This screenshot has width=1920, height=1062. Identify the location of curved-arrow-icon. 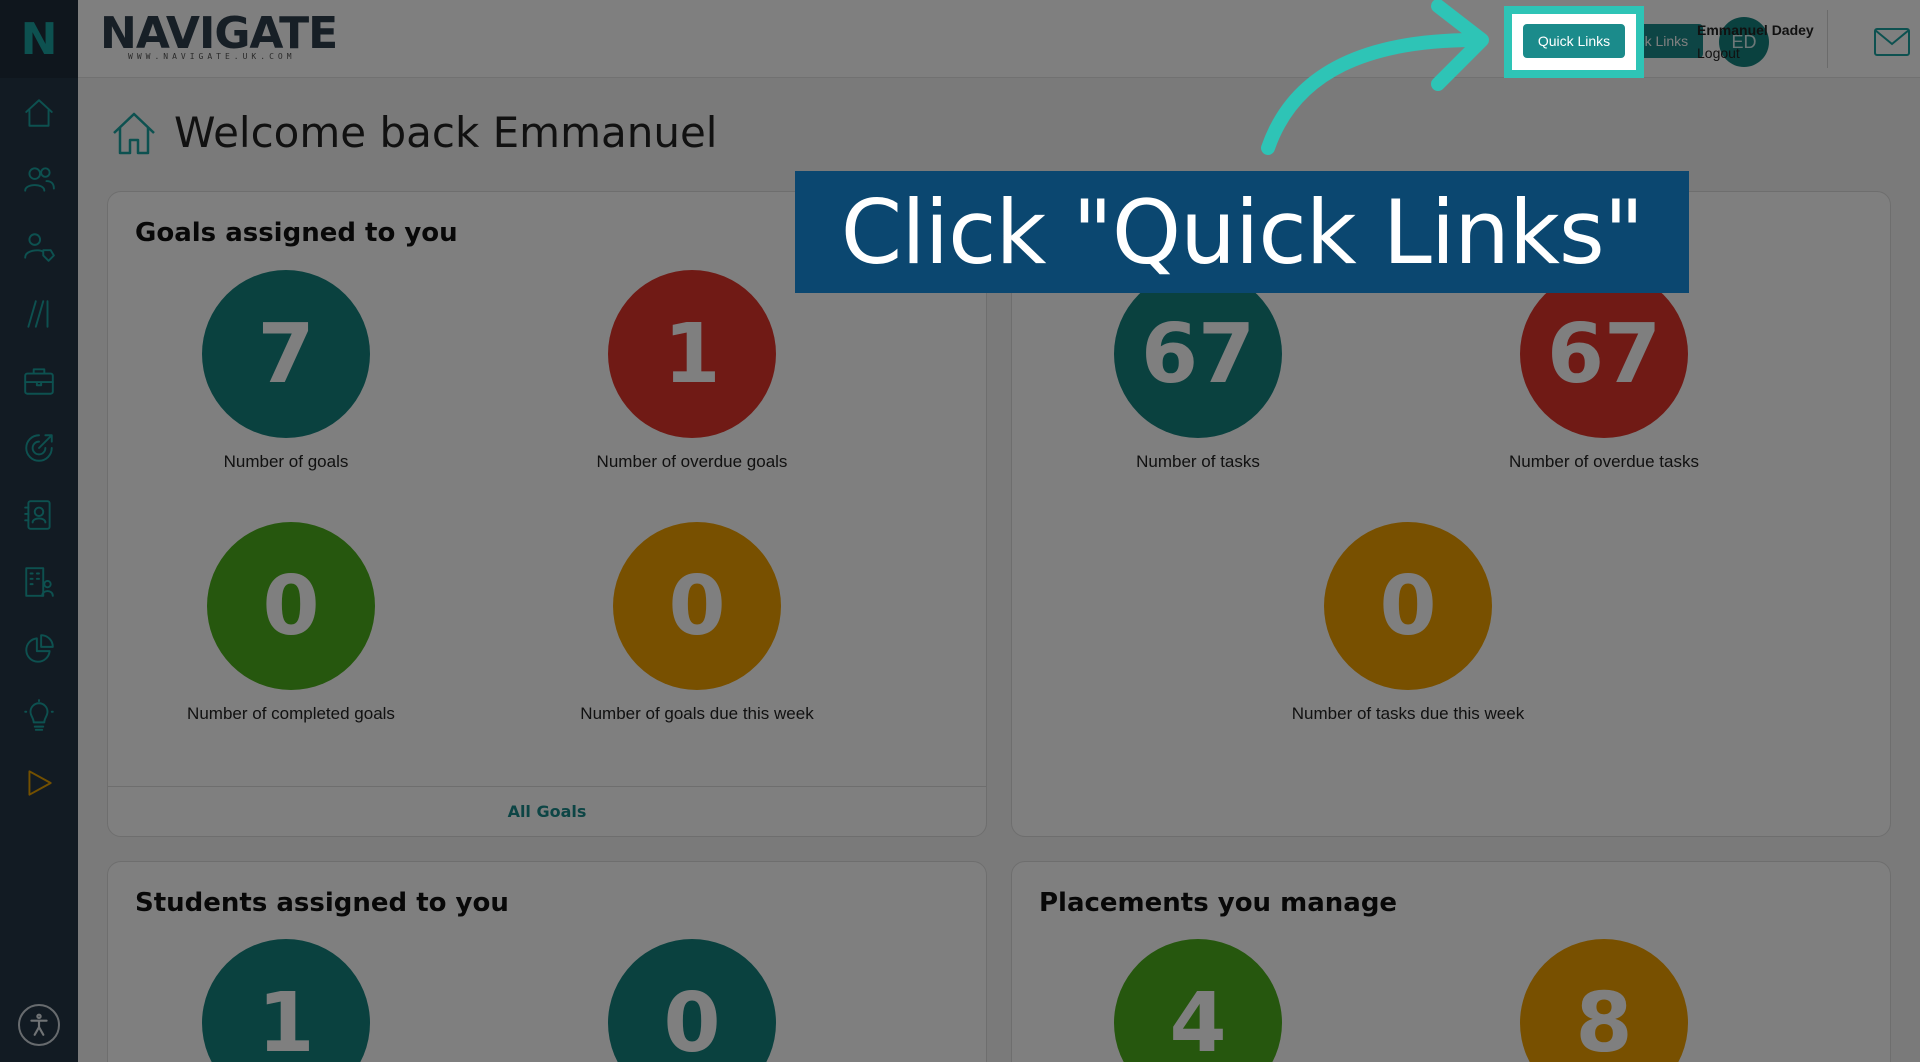
(1375, 77).